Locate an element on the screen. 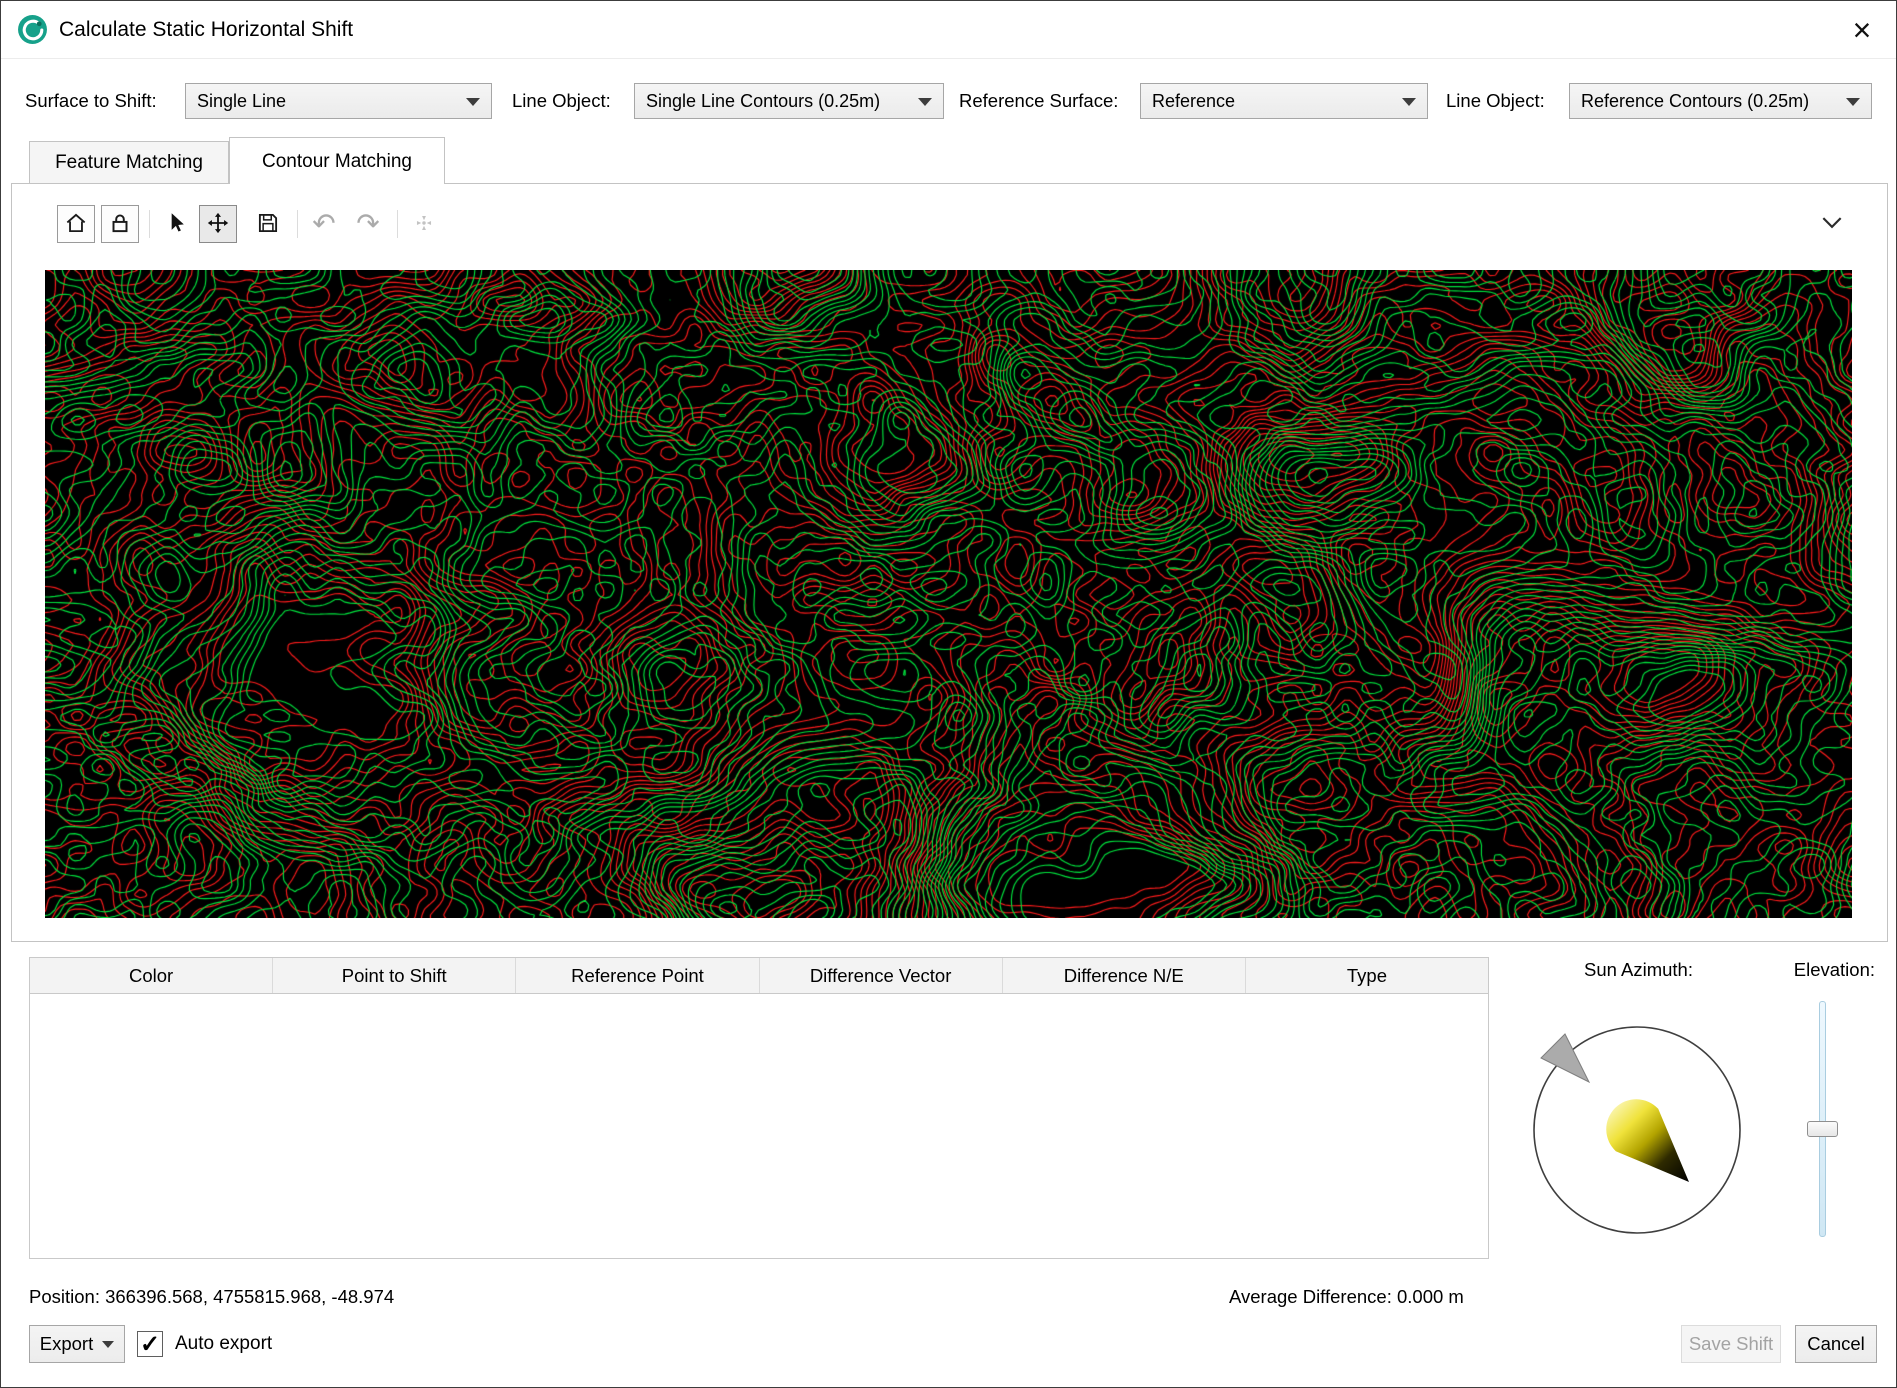 The height and width of the screenshot is (1388, 1897). save-view-button is located at coordinates (268, 224).